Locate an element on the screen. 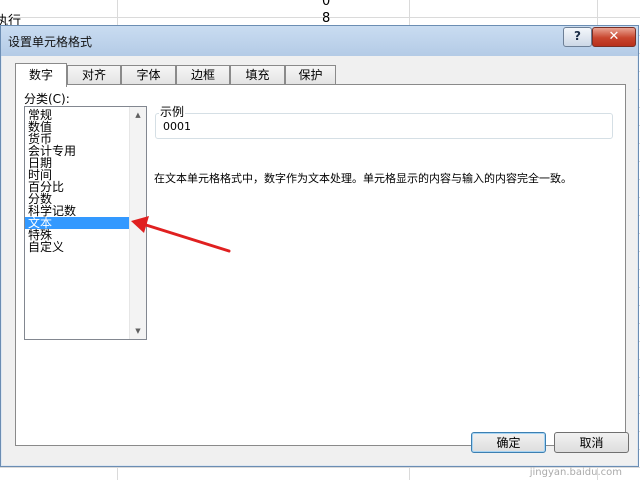  tab-font: 字体 is located at coordinates (148, 75).